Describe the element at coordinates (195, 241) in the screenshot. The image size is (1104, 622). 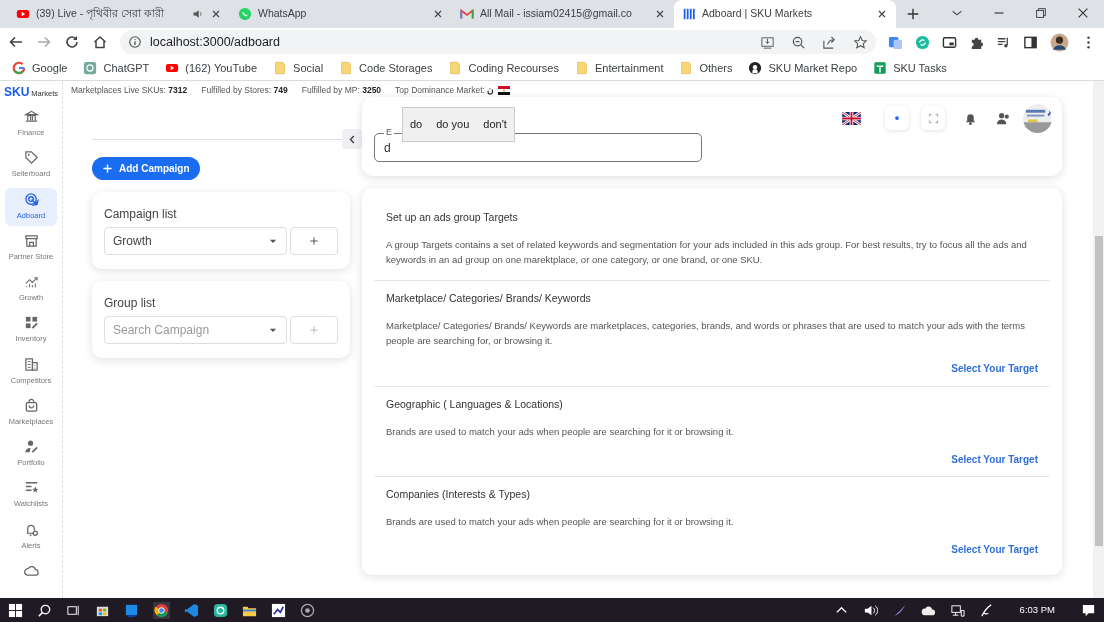
I see `select-field: Growth` at that location.